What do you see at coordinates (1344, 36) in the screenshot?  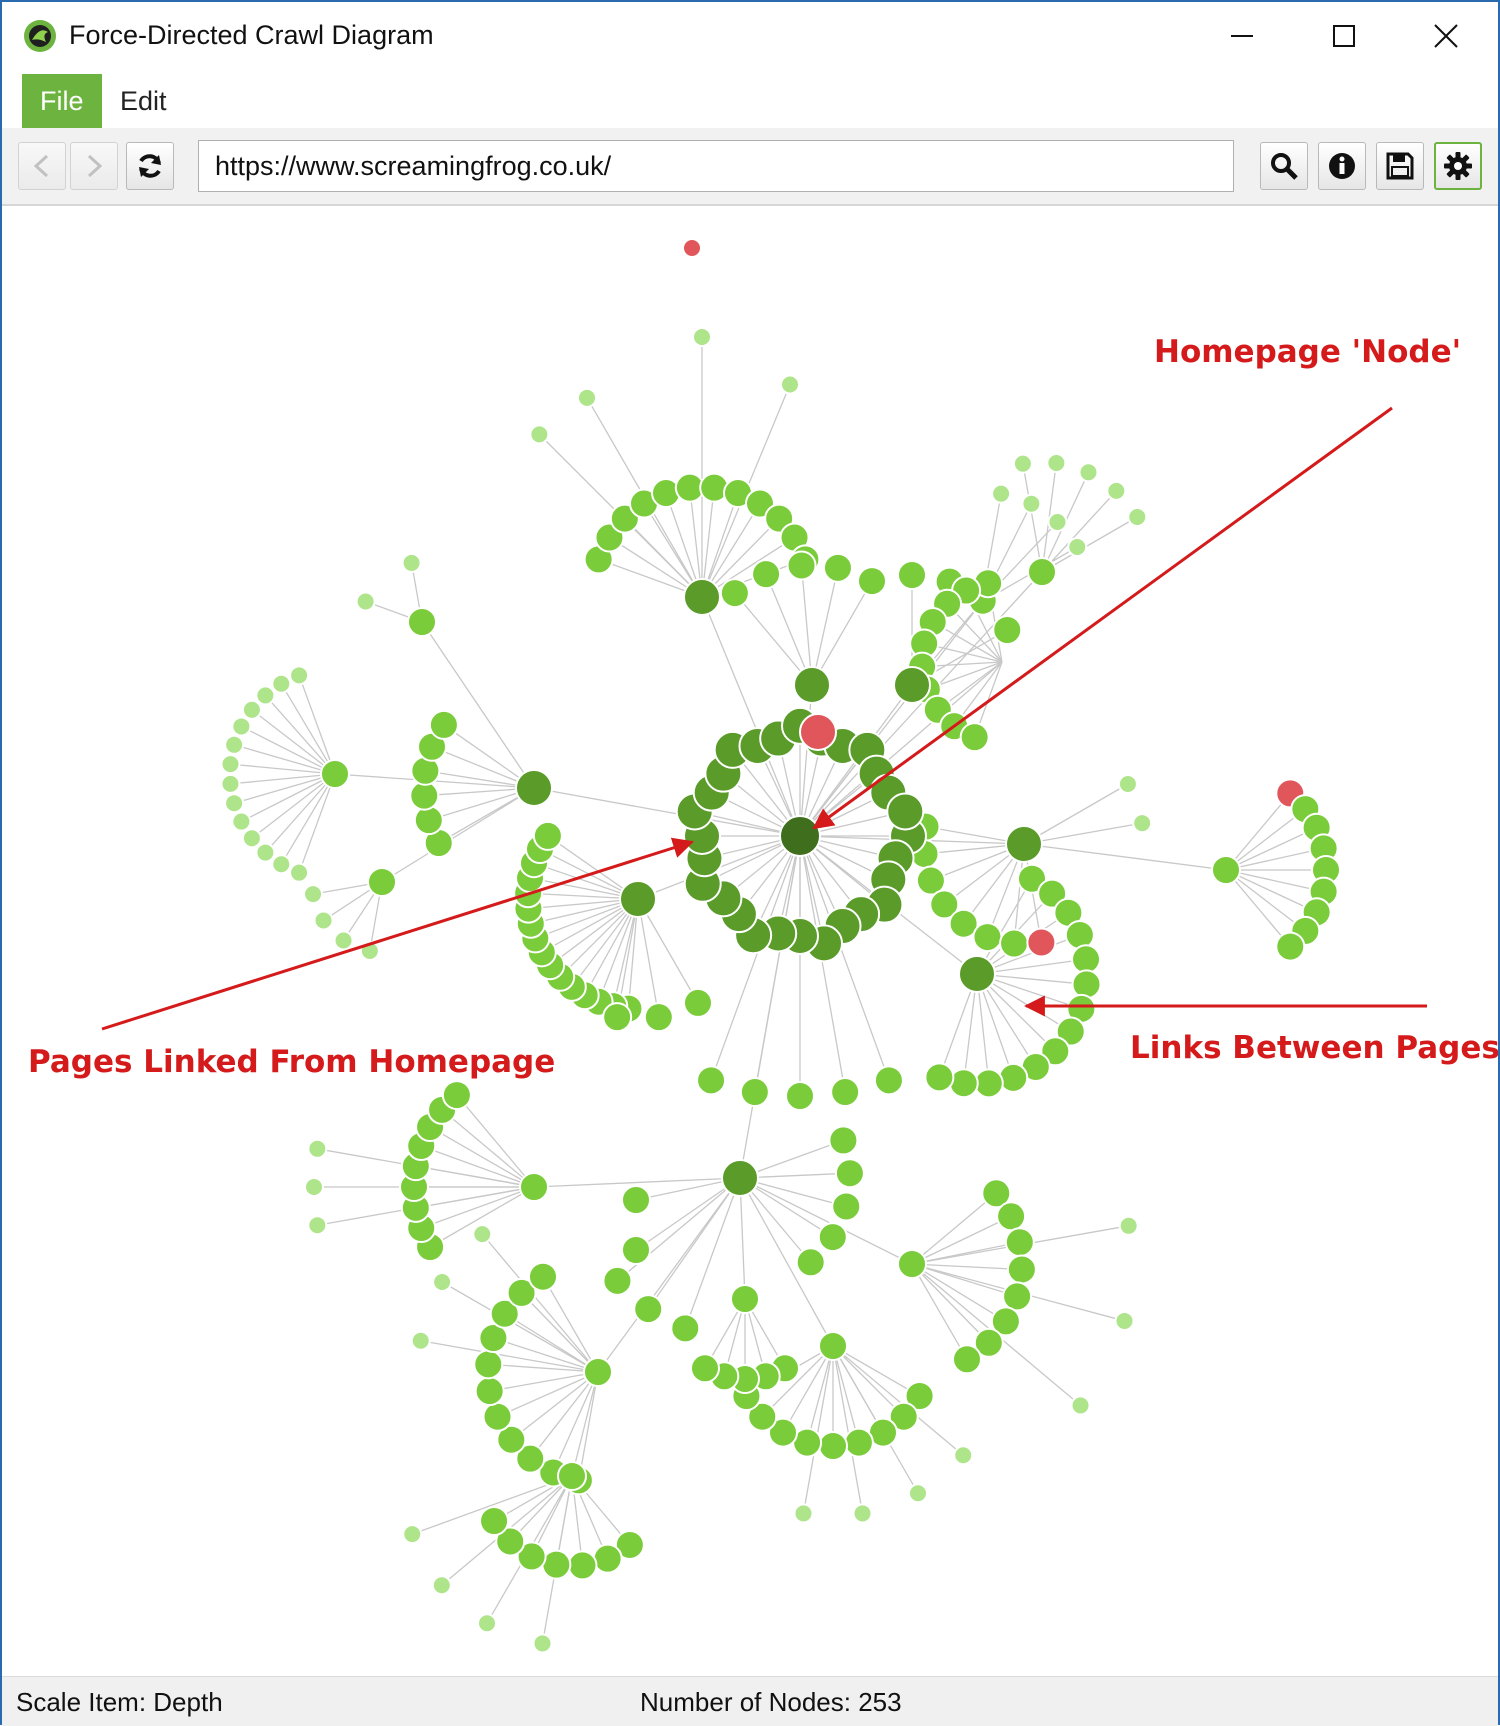 I see `maximize-button` at bounding box center [1344, 36].